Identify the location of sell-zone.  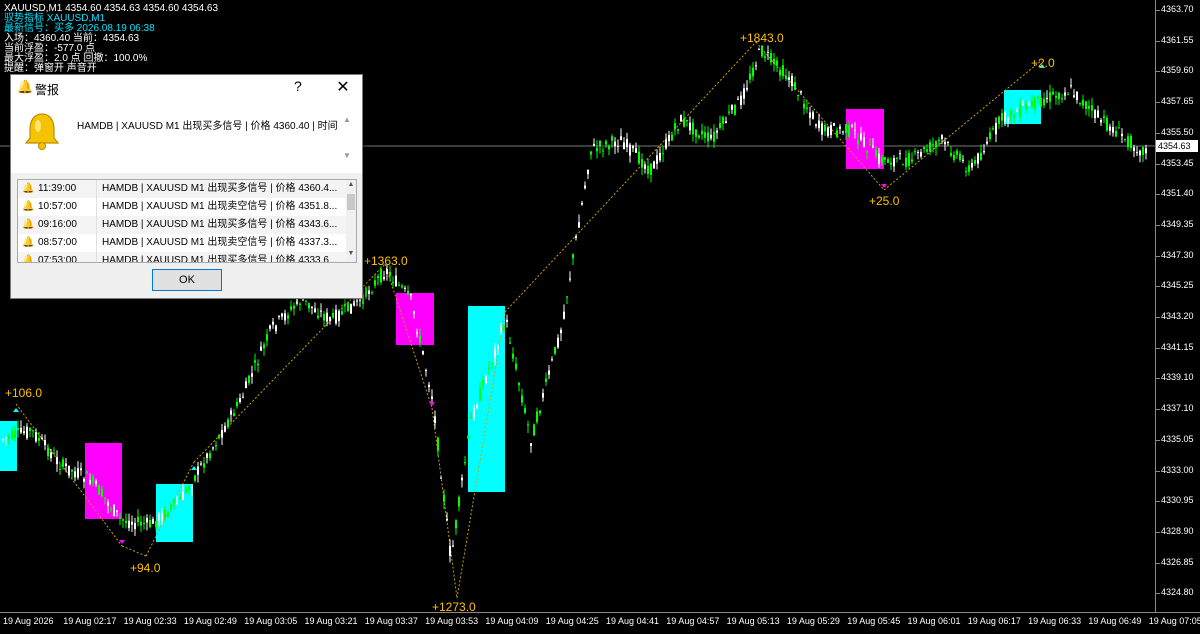
(415, 319).